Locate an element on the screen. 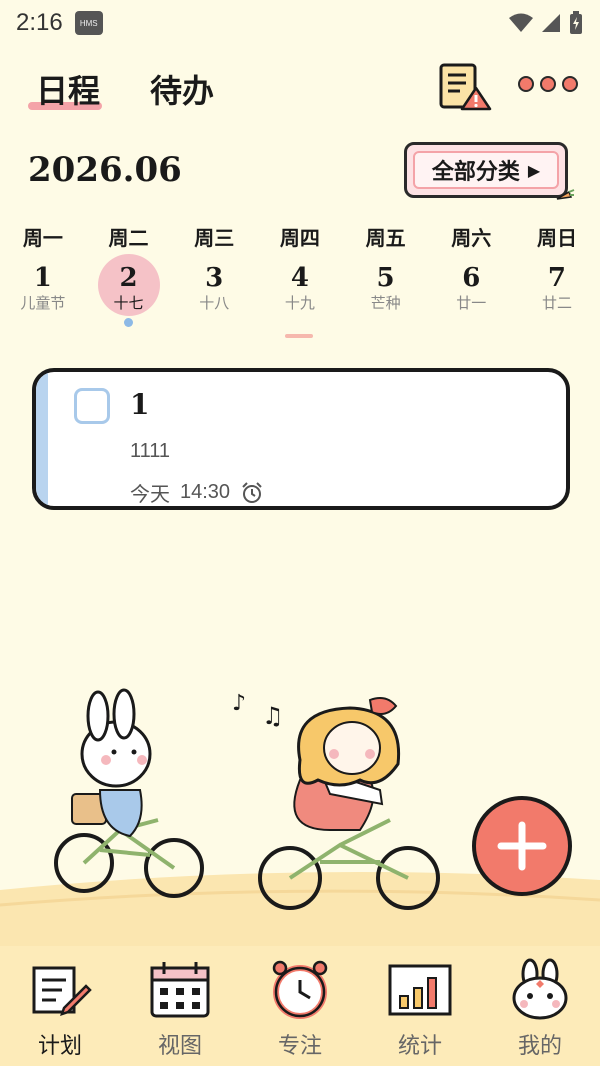  task-date: 今天 is located at coordinates (150, 494).